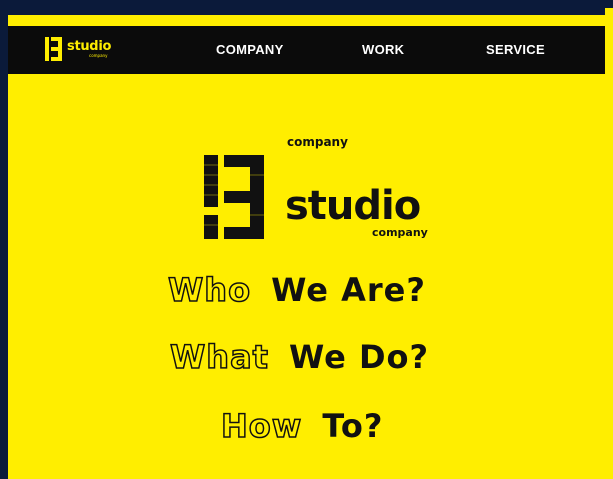  Describe the element at coordinates (261, 426) in the screenshot. I see `headline-outline-word: How` at that location.